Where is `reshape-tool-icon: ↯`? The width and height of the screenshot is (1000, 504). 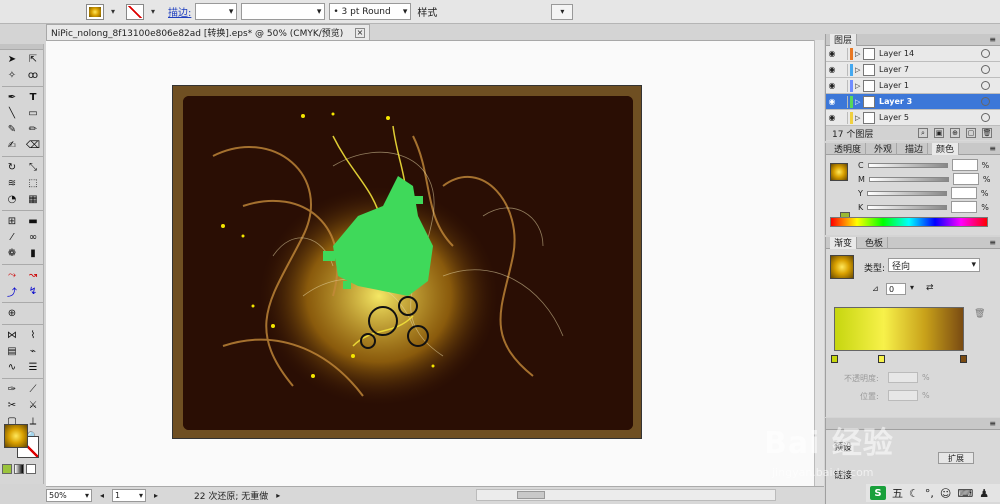 reshape-tool-icon: ↯ is located at coordinates (33, 291).